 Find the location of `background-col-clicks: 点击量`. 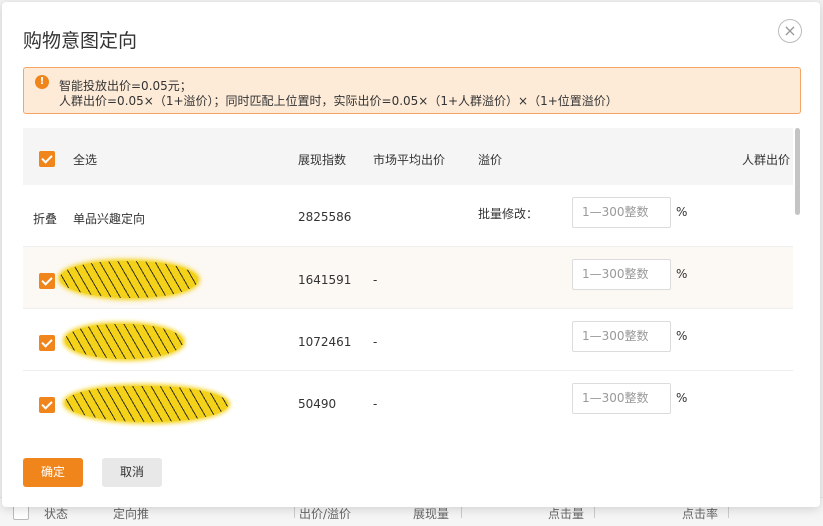

background-col-clicks: 点击量 is located at coordinates (566, 514).